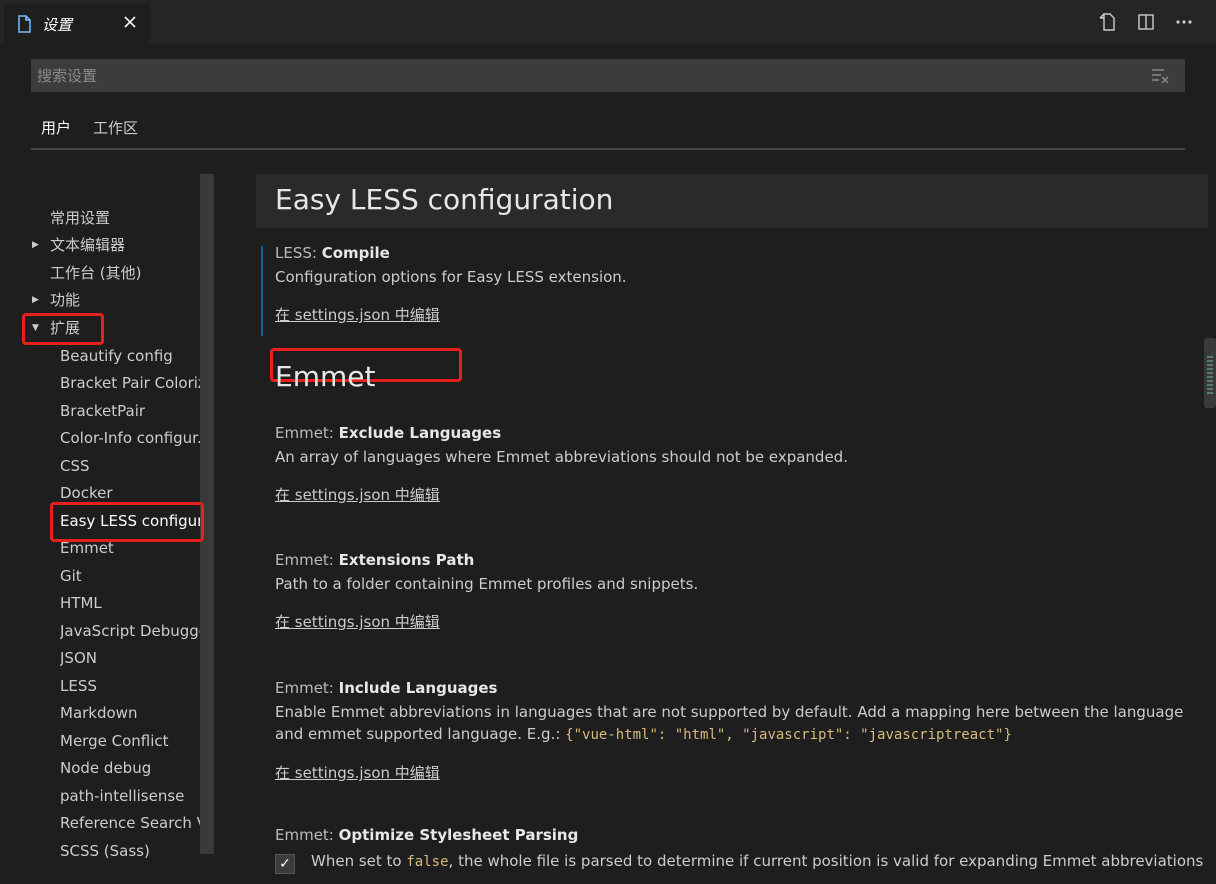  What do you see at coordinates (1210, 373) in the screenshot?
I see `minimap-slider` at bounding box center [1210, 373].